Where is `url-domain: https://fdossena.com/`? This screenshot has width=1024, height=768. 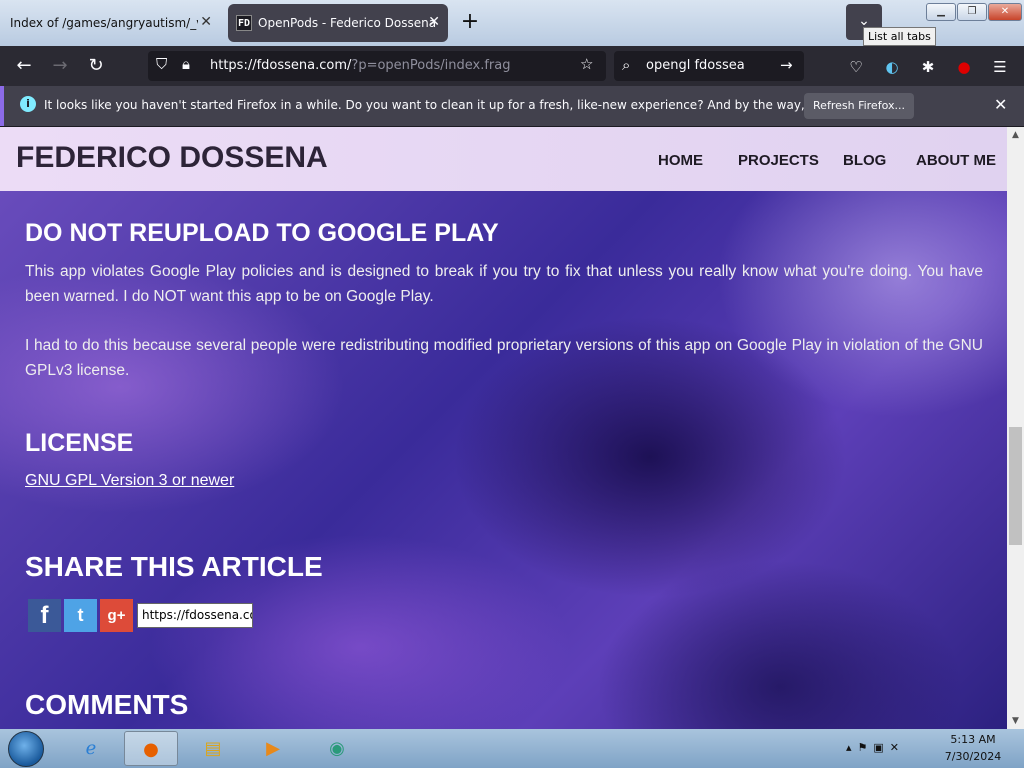
url-domain: https://fdossena.com/ is located at coordinates (281, 65).